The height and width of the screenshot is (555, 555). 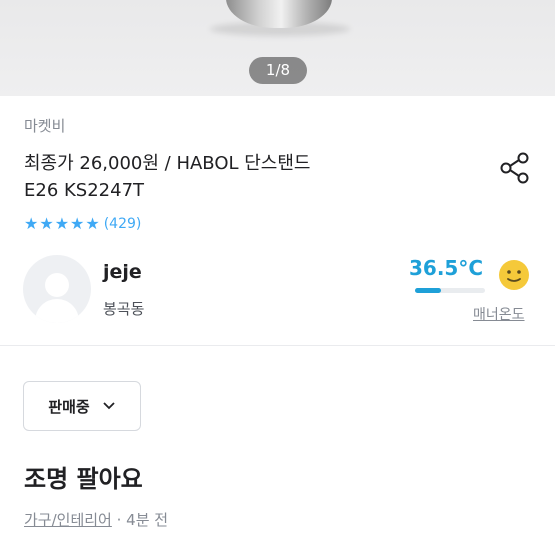 What do you see at coordinates (44, 125) in the screenshot?
I see `store-name: 마켓비` at bounding box center [44, 125].